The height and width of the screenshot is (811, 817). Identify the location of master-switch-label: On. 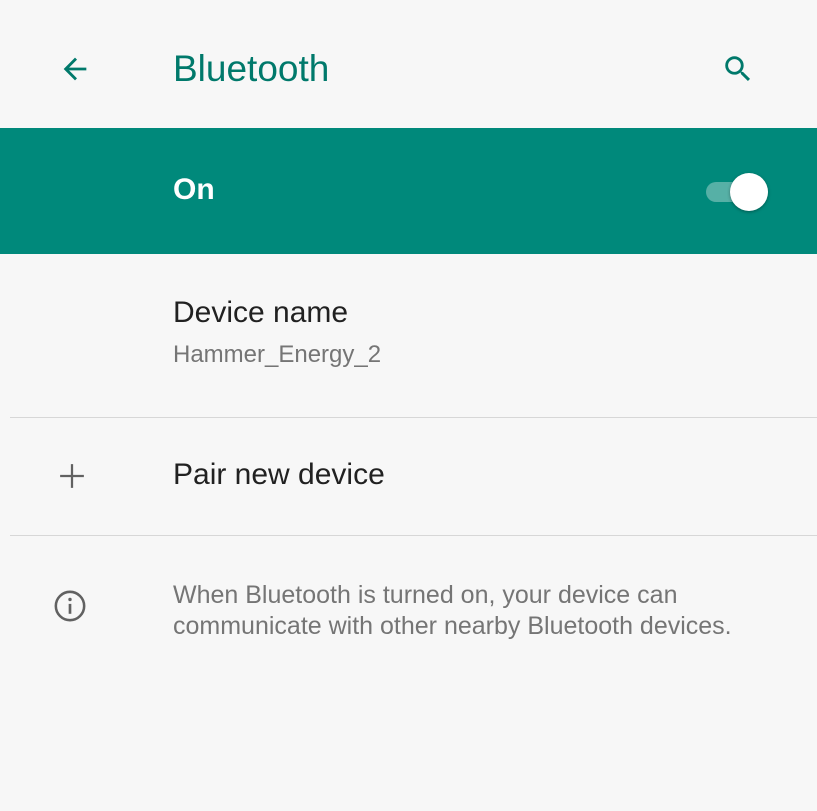
(194, 189).